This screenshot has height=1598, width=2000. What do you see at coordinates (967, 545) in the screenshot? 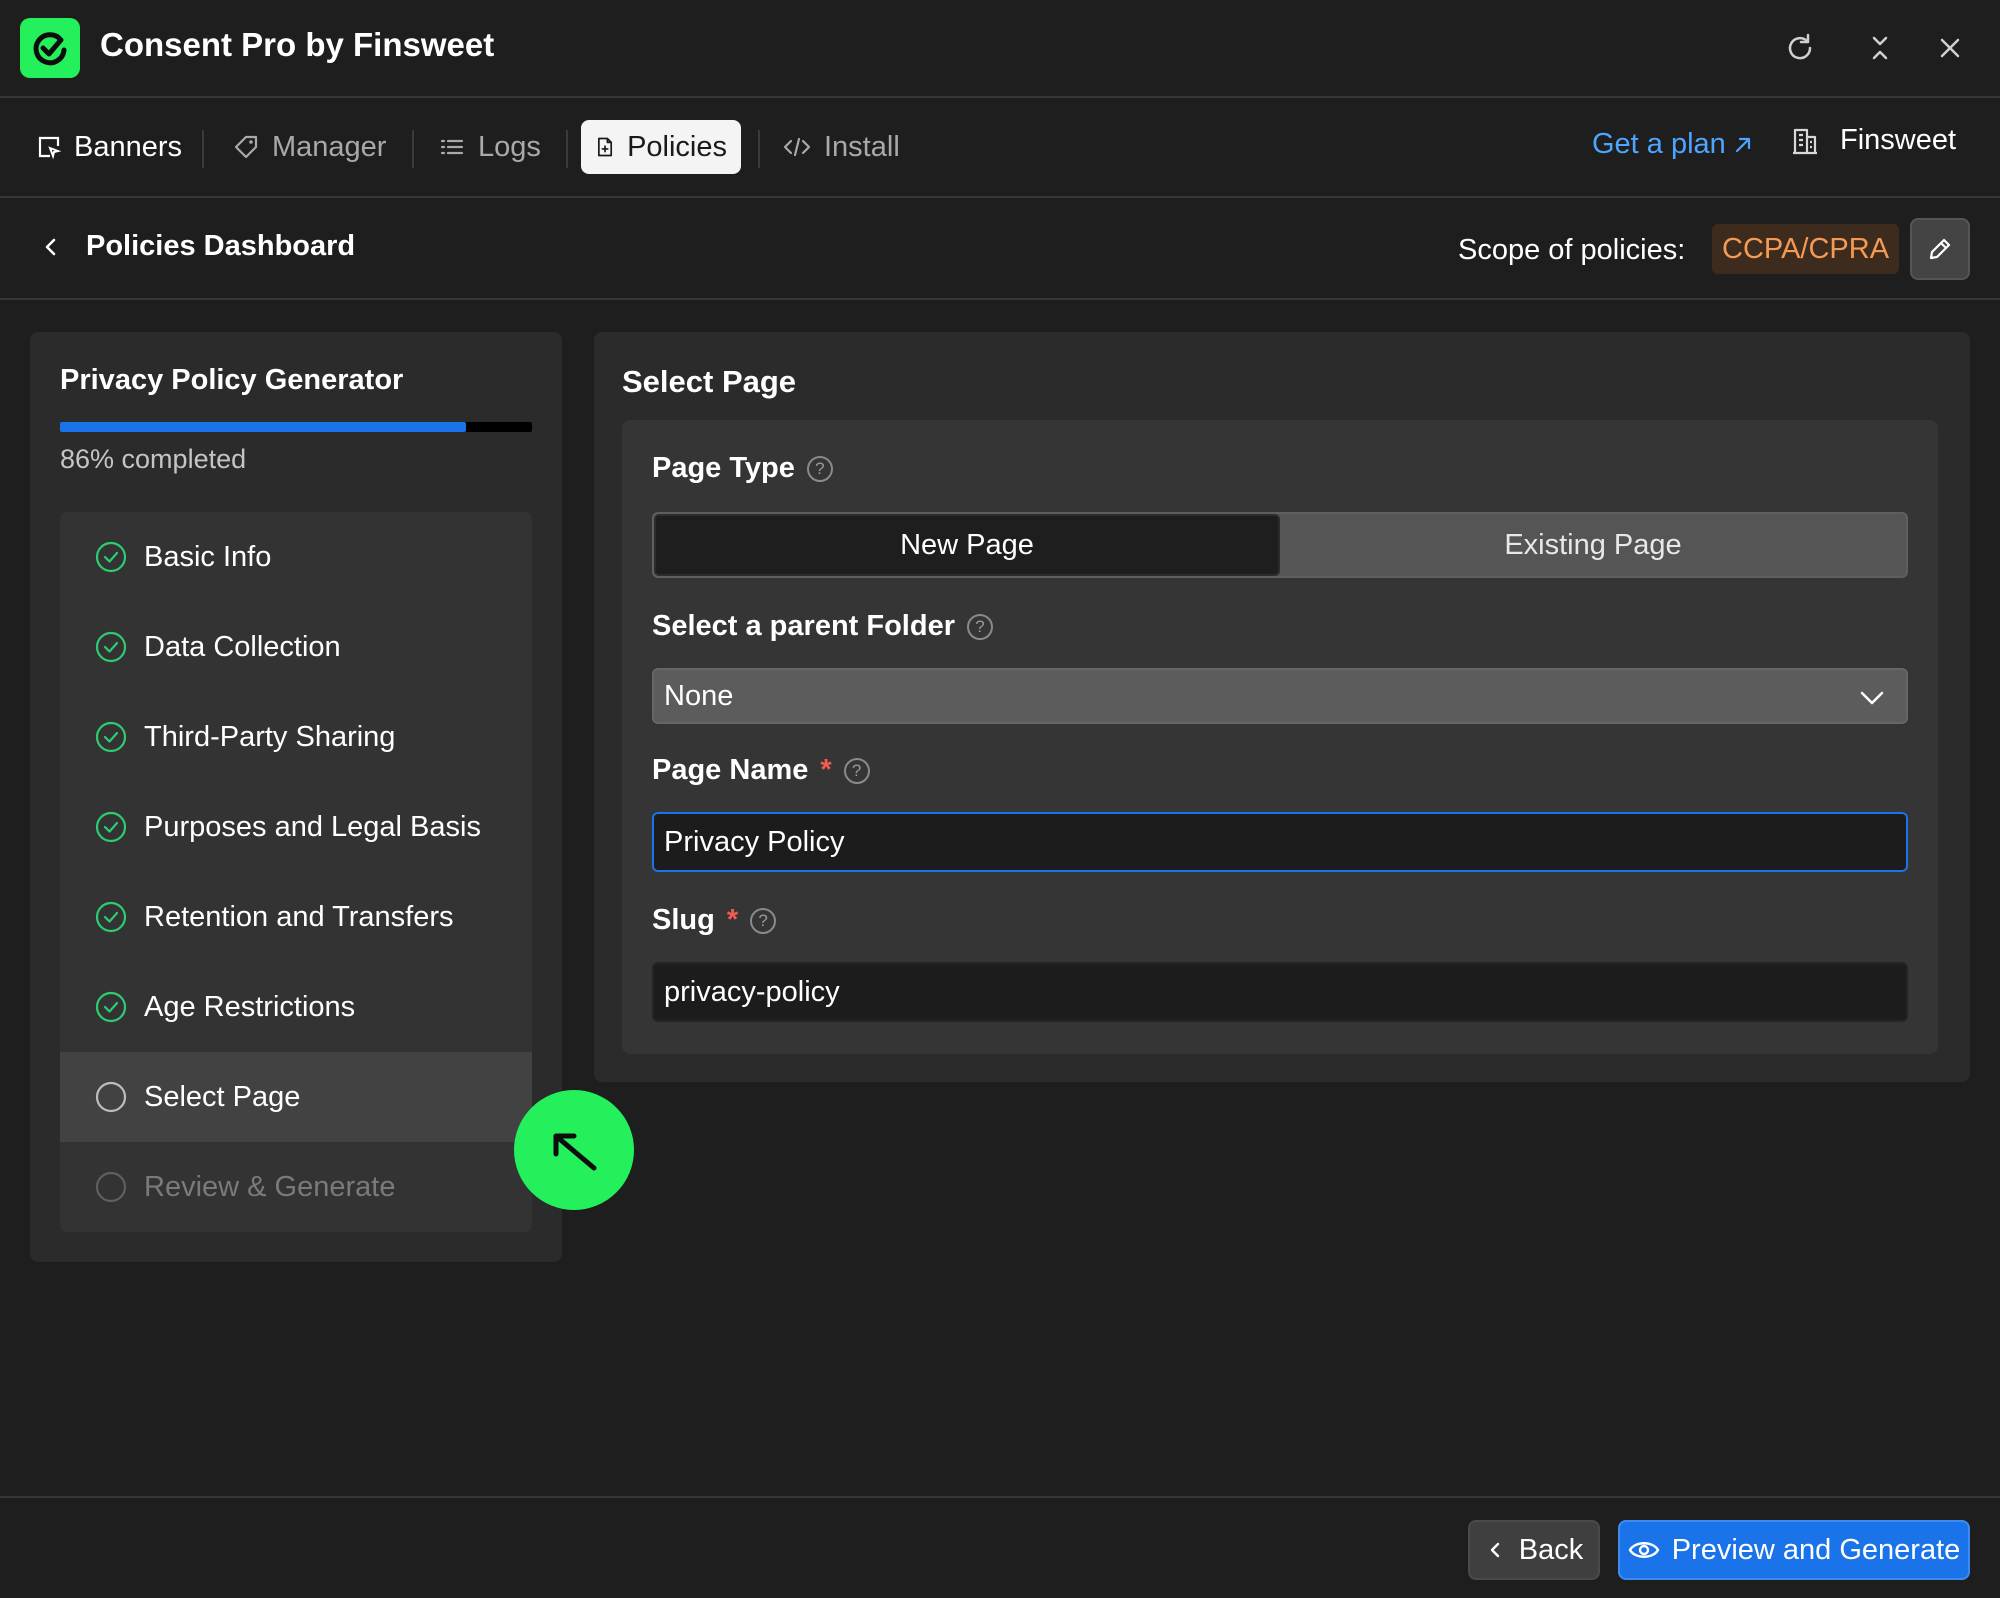
I see `new-page-option: New Page` at bounding box center [967, 545].